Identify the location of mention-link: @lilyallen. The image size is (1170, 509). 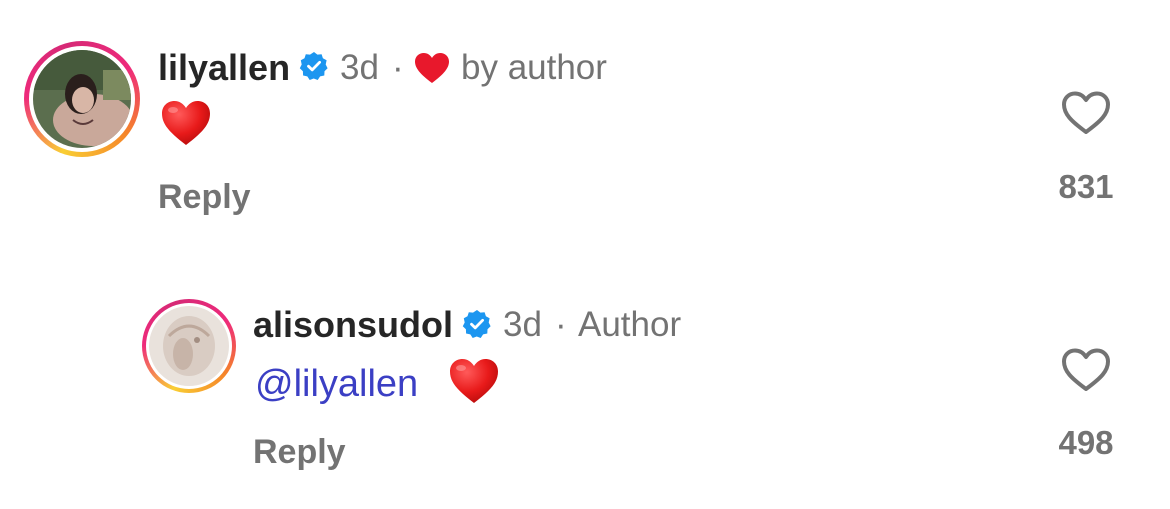
(336, 384).